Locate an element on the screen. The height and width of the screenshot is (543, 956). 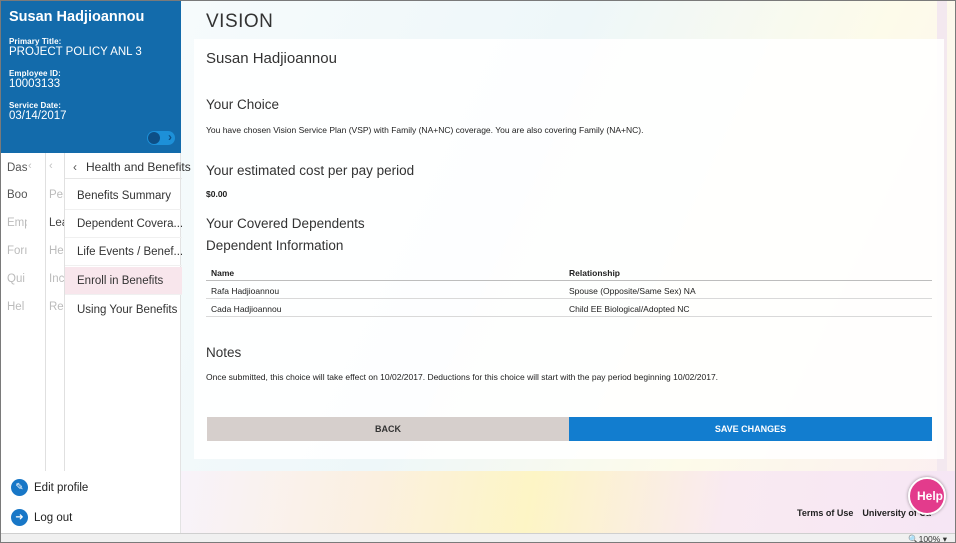
nav-item-help: Hel is located at coordinates (17, 307).